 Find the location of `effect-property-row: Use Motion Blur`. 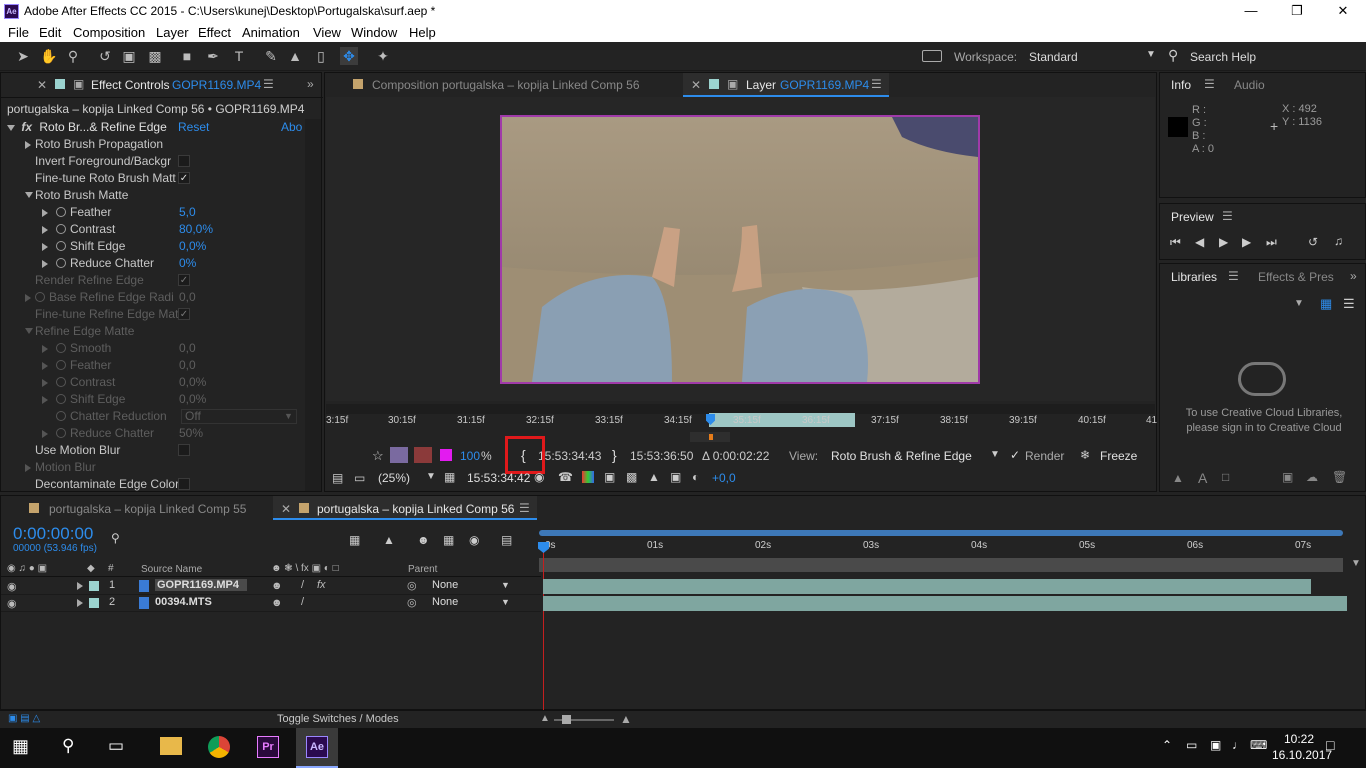

effect-property-row: Use Motion Blur is located at coordinates (151, 450).